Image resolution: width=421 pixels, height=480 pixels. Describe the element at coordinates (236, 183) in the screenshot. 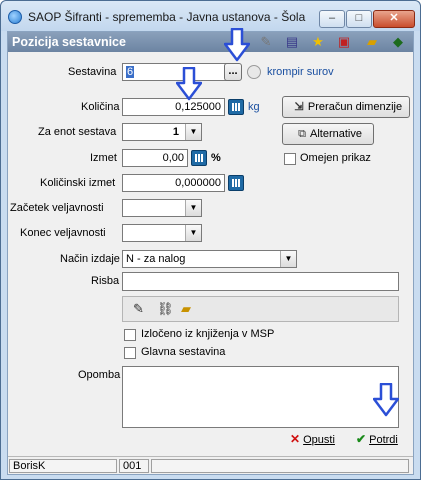

I see `kolicinski-izmet-calculator-icon` at that location.